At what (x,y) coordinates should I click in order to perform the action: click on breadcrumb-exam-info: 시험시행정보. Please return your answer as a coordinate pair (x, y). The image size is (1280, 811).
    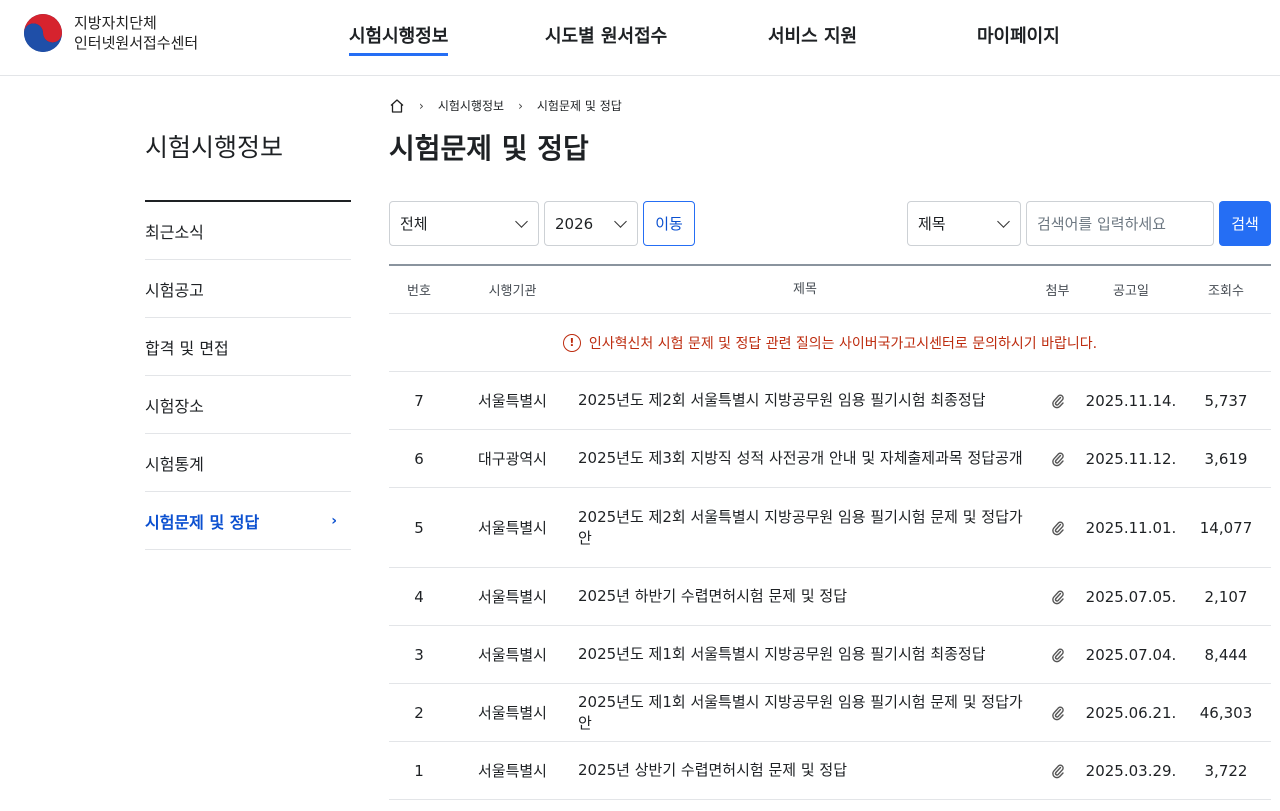
    Looking at the image, I should click on (471, 105).